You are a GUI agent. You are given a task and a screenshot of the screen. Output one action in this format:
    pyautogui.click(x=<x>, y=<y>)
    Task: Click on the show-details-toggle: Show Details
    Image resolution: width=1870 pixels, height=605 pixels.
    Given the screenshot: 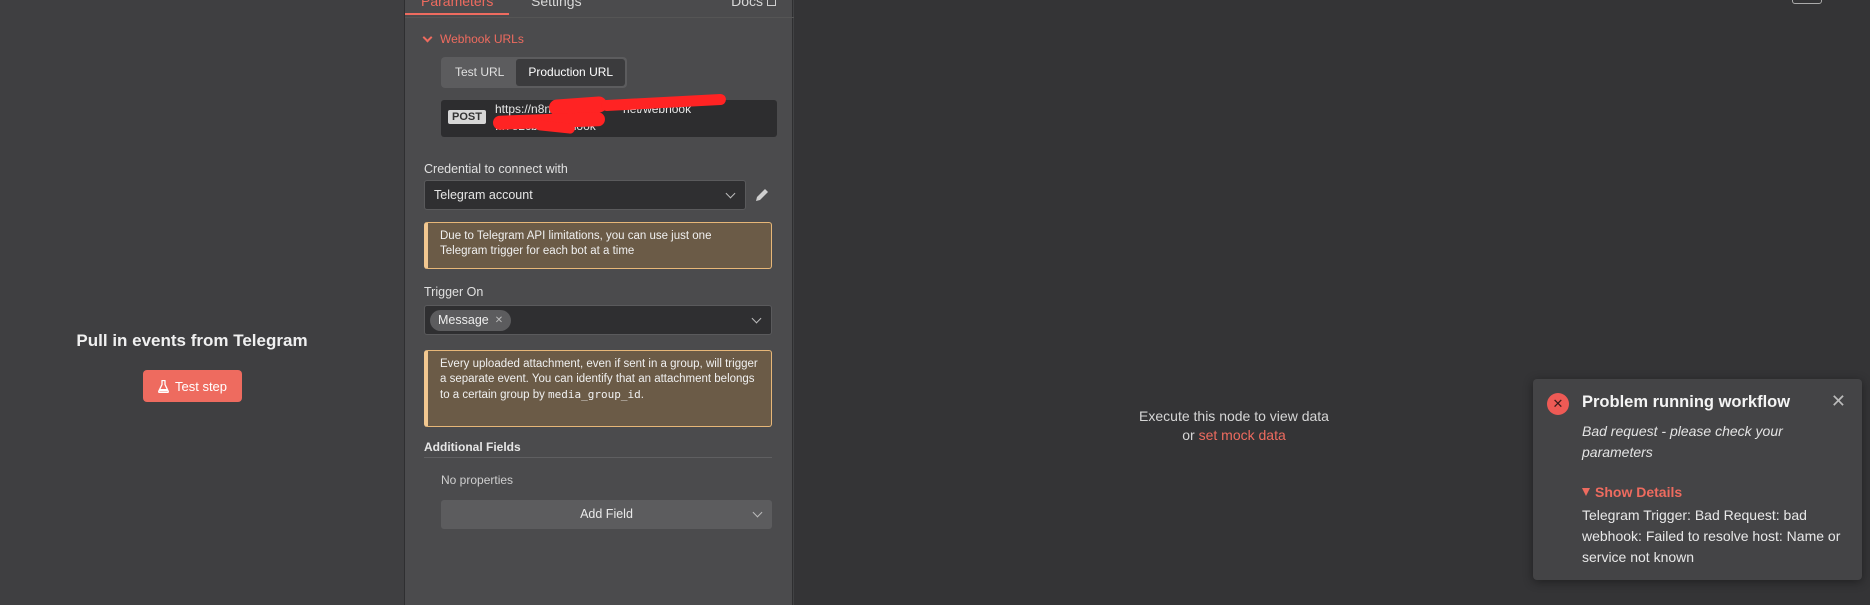 What is the action you would take?
    pyautogui.click(x=1632, y=492)
    